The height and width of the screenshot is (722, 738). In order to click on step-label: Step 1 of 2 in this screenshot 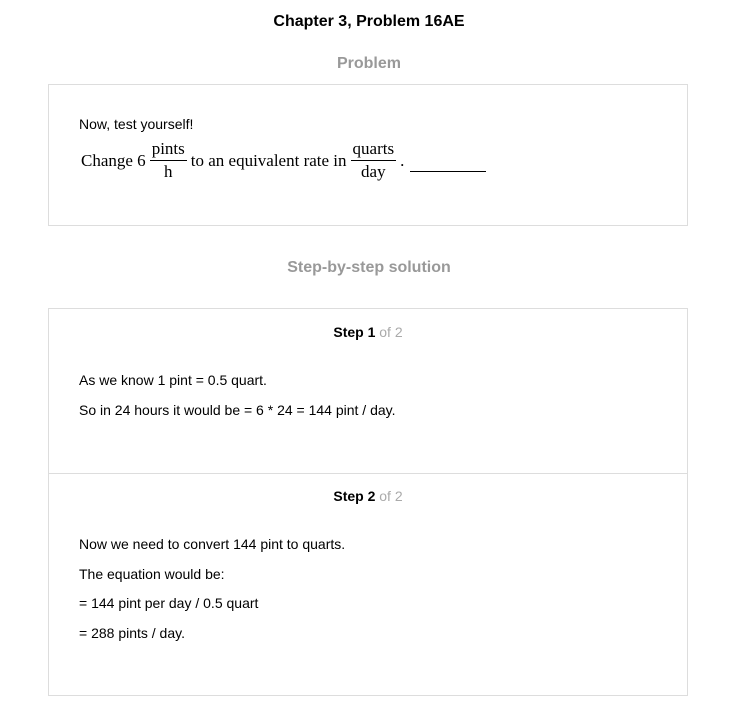, I will do `click(368, 332)`.